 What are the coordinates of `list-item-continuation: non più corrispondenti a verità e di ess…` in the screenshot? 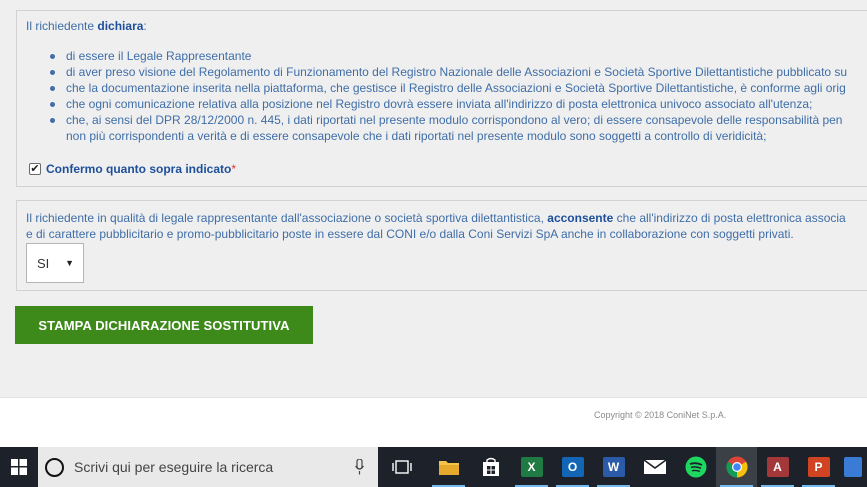 It's located at (416, 136).